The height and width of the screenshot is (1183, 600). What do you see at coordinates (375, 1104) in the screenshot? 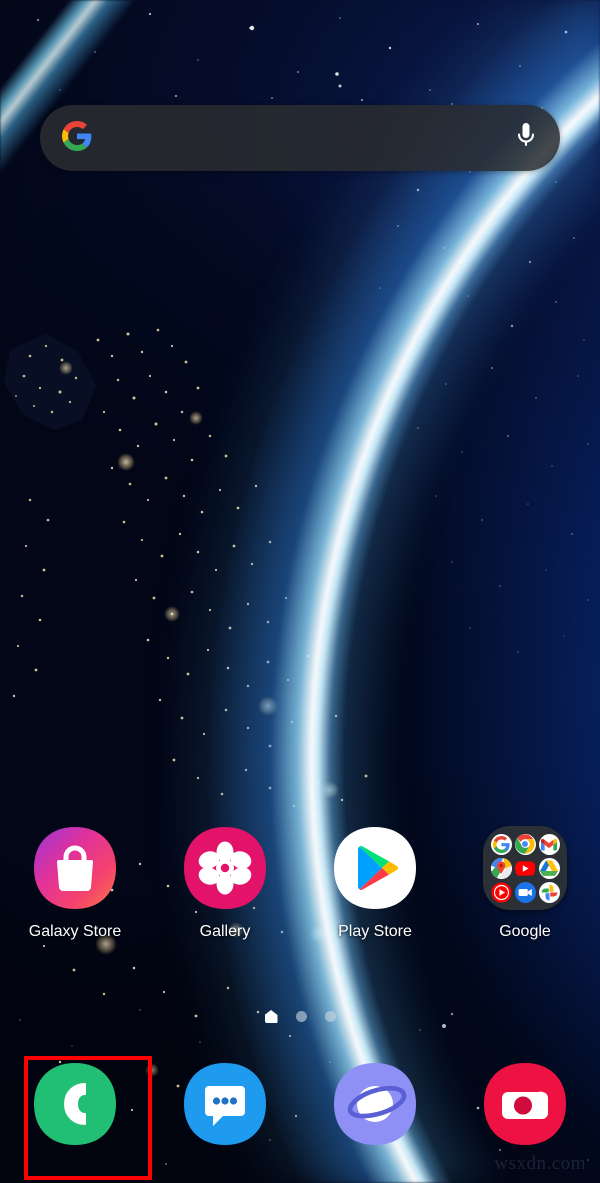
I see `dock-app-internet` at bounding box center [375, 1104].